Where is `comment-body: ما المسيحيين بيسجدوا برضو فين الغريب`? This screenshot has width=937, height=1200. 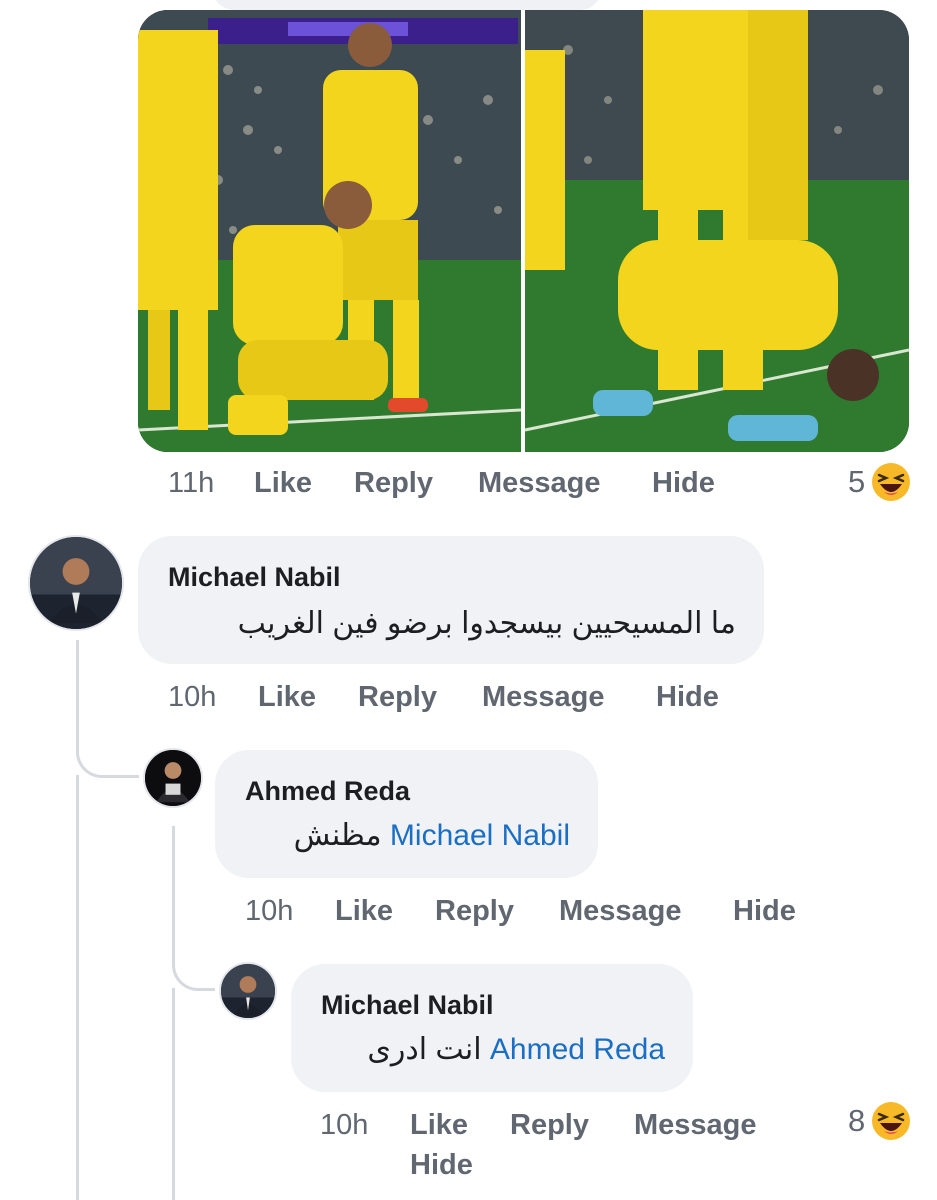 comment-body: ما المسيحيين بيسجدوا برضو فين الغريب is located at coordinates (486, 623).